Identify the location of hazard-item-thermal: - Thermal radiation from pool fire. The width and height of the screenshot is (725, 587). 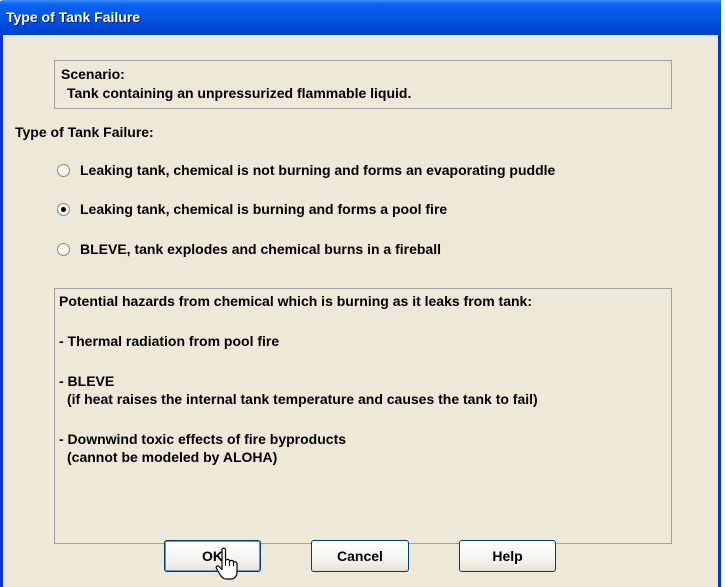
(169, 341).